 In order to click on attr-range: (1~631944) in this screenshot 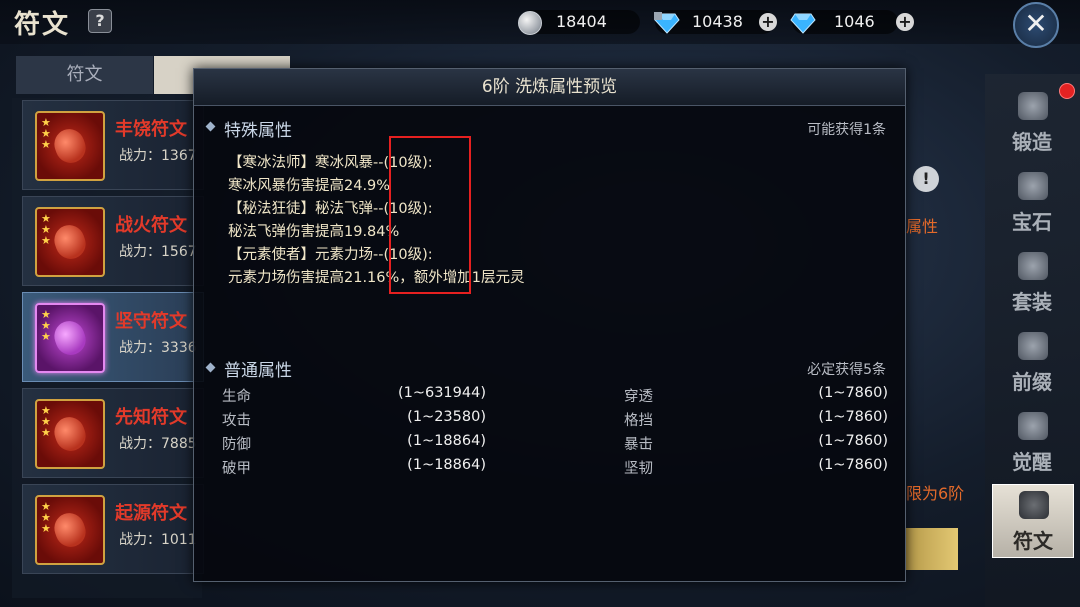, I will do `click(441, 393)`.